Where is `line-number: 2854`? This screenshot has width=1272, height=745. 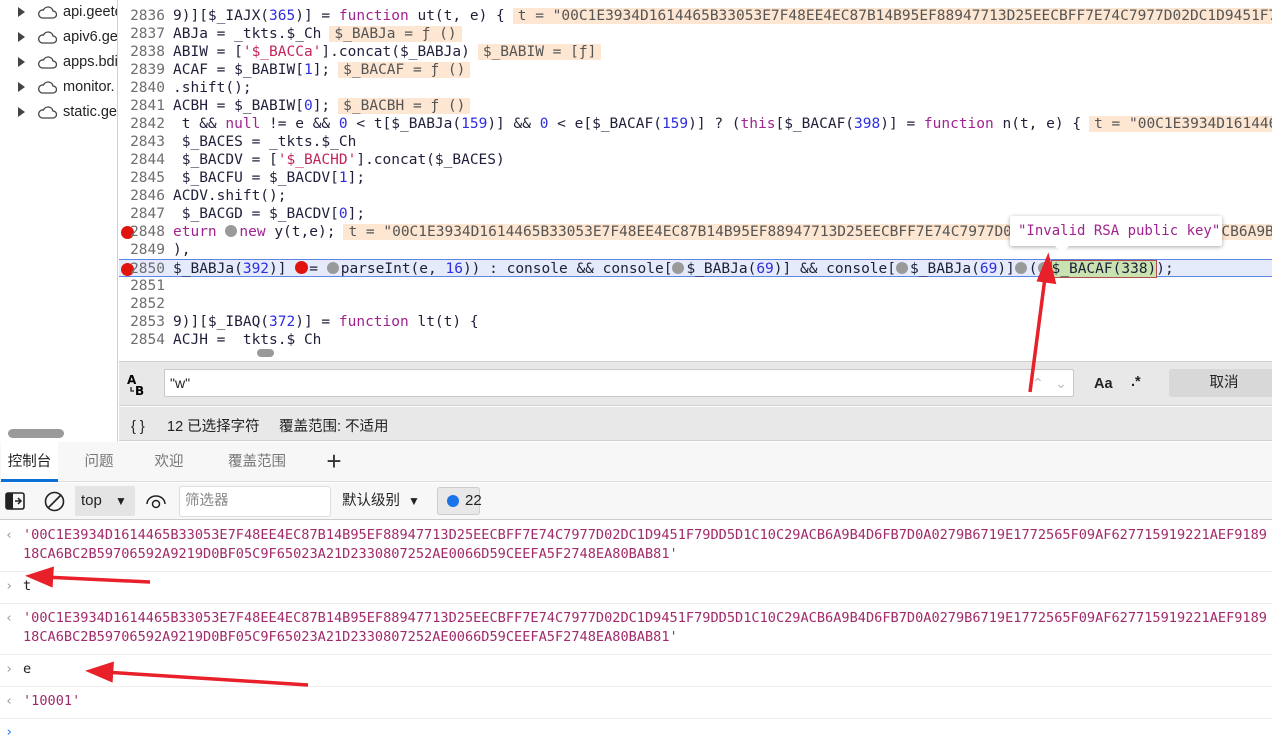
line-number: 2854 is located at coordinates (142, 340).